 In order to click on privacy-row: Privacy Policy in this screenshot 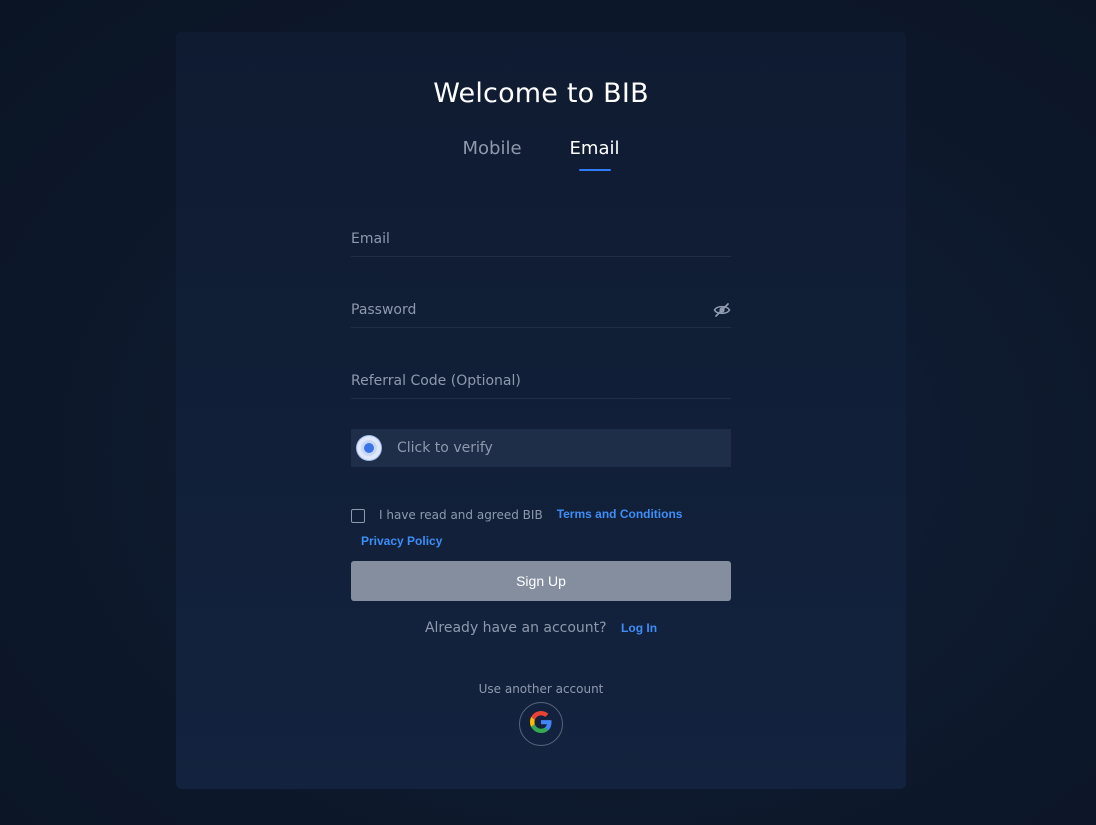, I will do `click(541, 539)`.